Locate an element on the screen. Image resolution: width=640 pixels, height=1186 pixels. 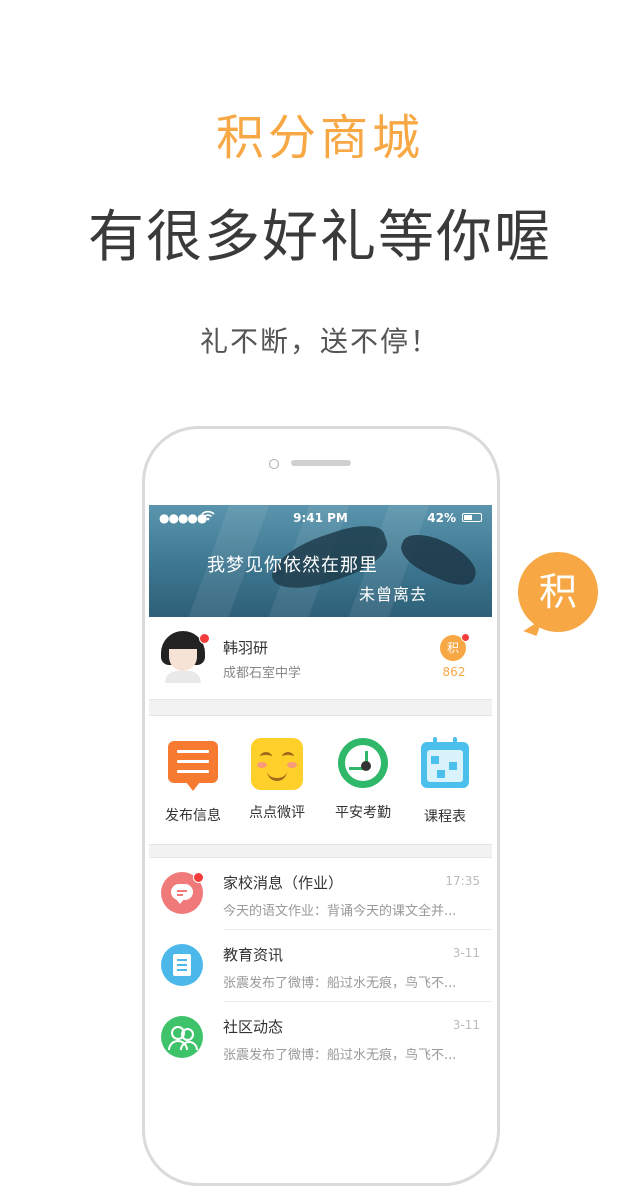
smile-icon is located at coordinates (277, 764).